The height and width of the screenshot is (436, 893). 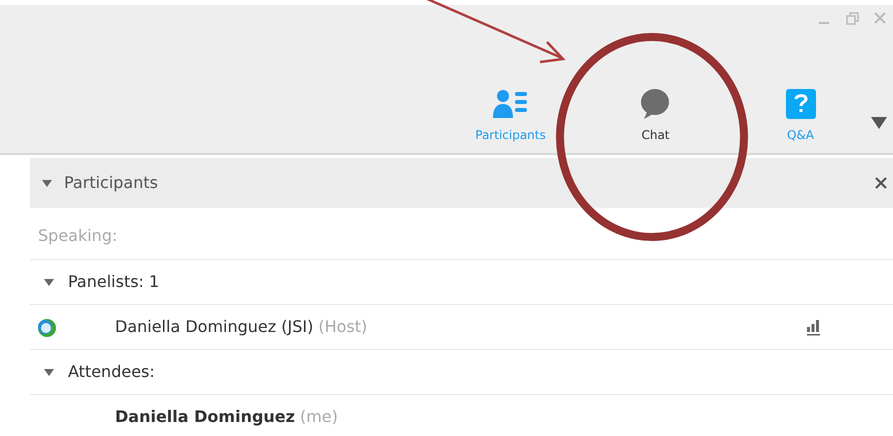 I want to click on speaking-label: Speaking:, so click(x=78, y=236).